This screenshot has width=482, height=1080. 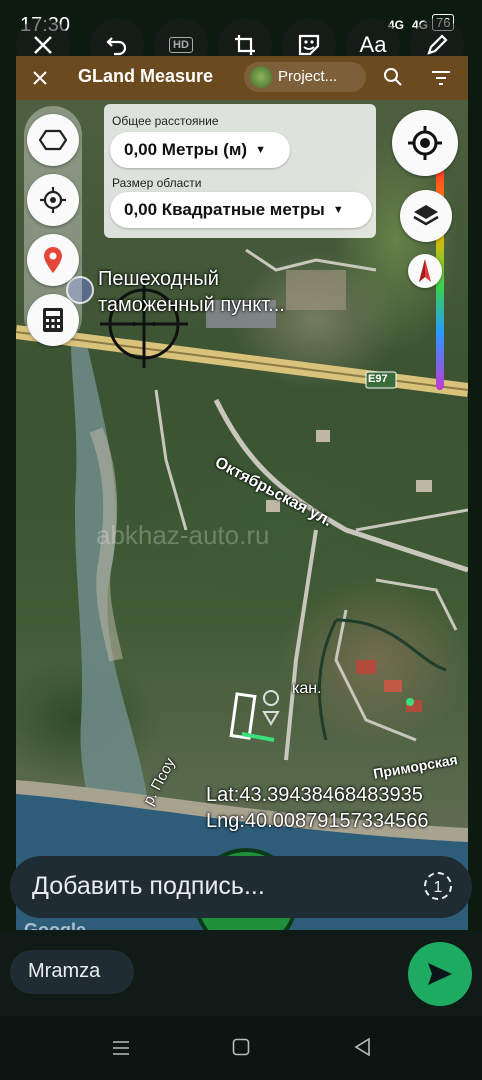 I want to click on hexagon-icon, so click(x=53, y=140).